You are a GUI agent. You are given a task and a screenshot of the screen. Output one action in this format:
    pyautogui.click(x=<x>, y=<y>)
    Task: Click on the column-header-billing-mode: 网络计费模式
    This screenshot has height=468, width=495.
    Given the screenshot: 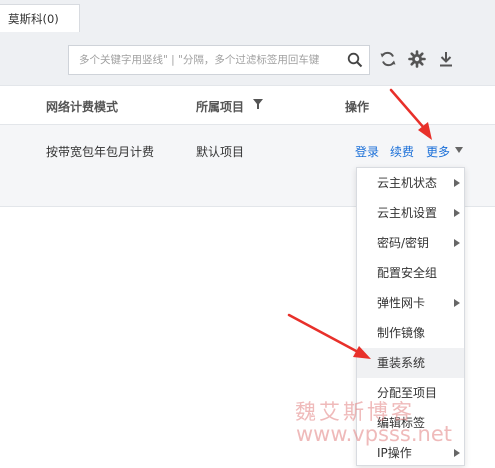 What is the action you would take?
    pyautogui.click(x=82, y=107)
    